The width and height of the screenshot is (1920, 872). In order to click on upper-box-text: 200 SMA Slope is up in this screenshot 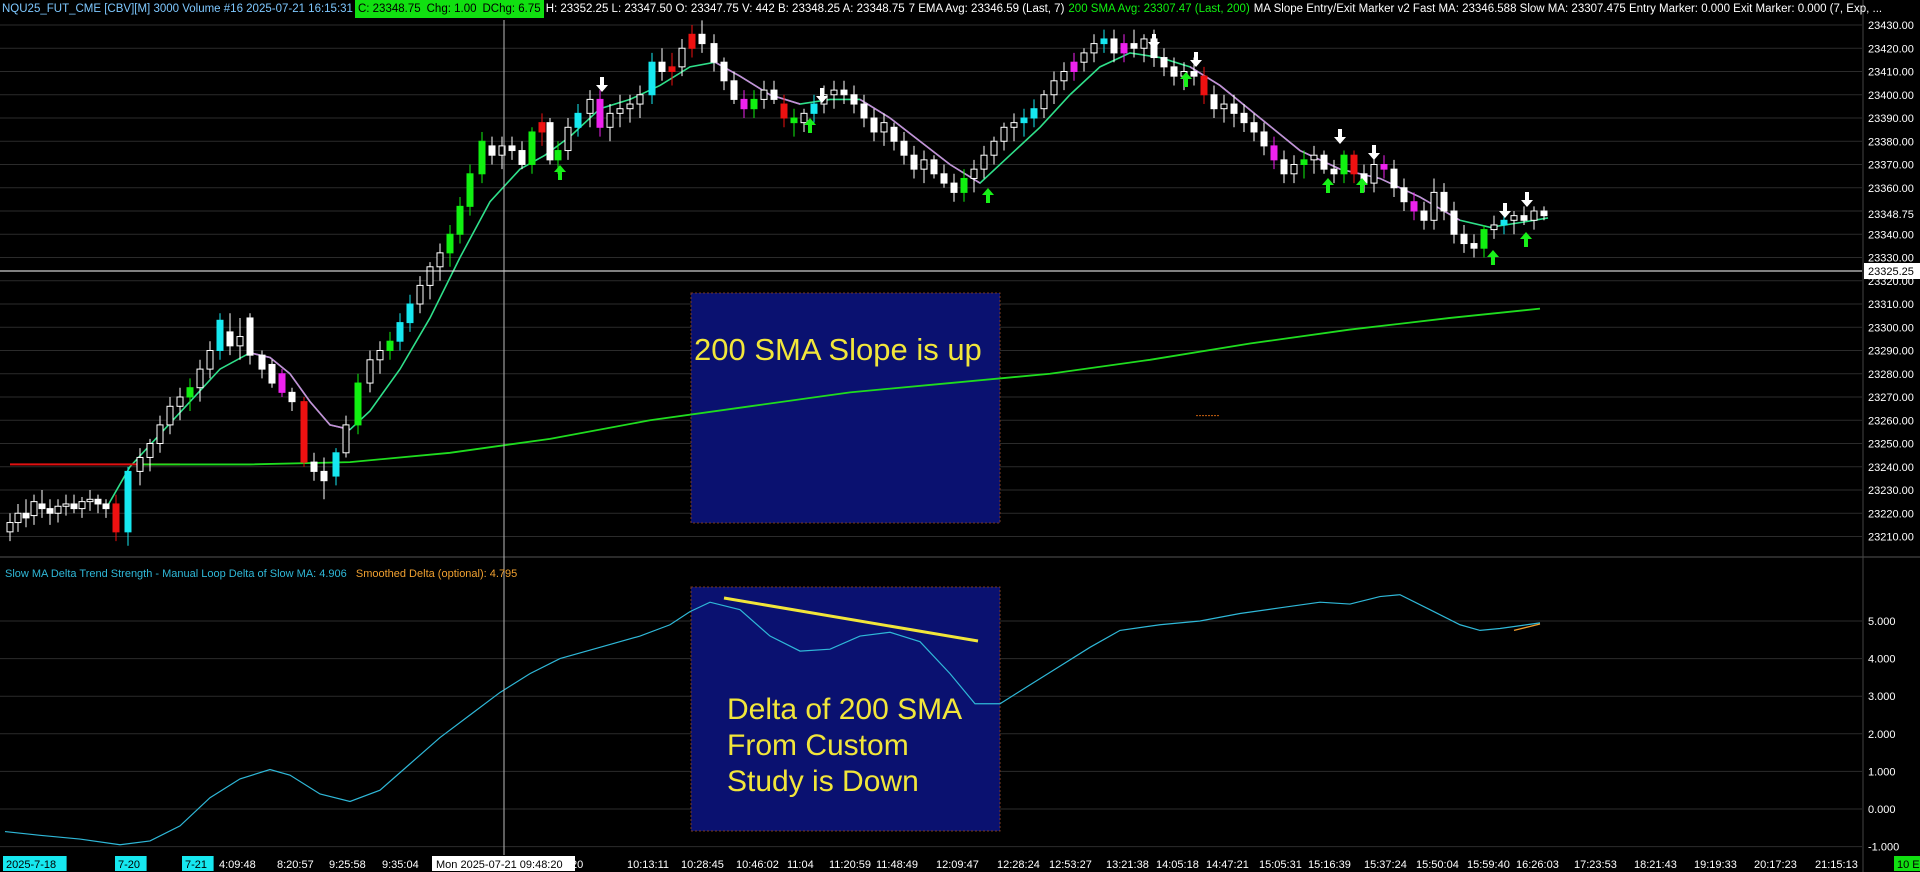, I will do `click(838, 349)`.